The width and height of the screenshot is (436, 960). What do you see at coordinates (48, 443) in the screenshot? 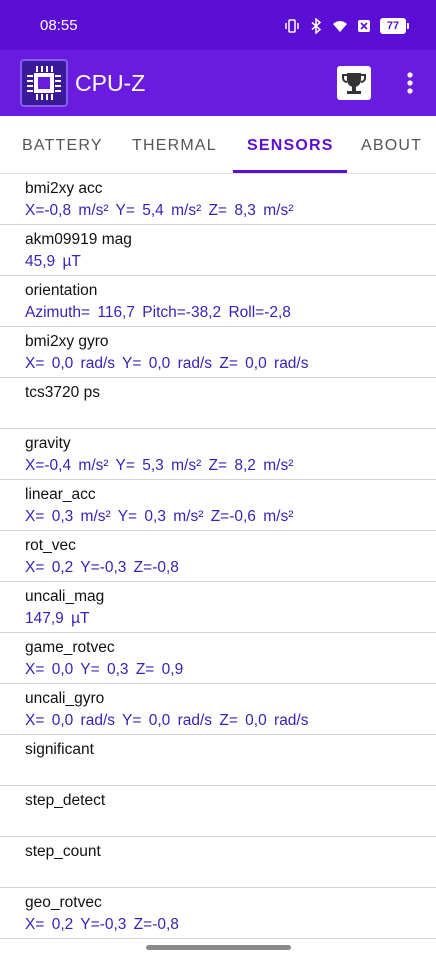
I see `sensor-name: gravity` at bounding box center [48, 443].